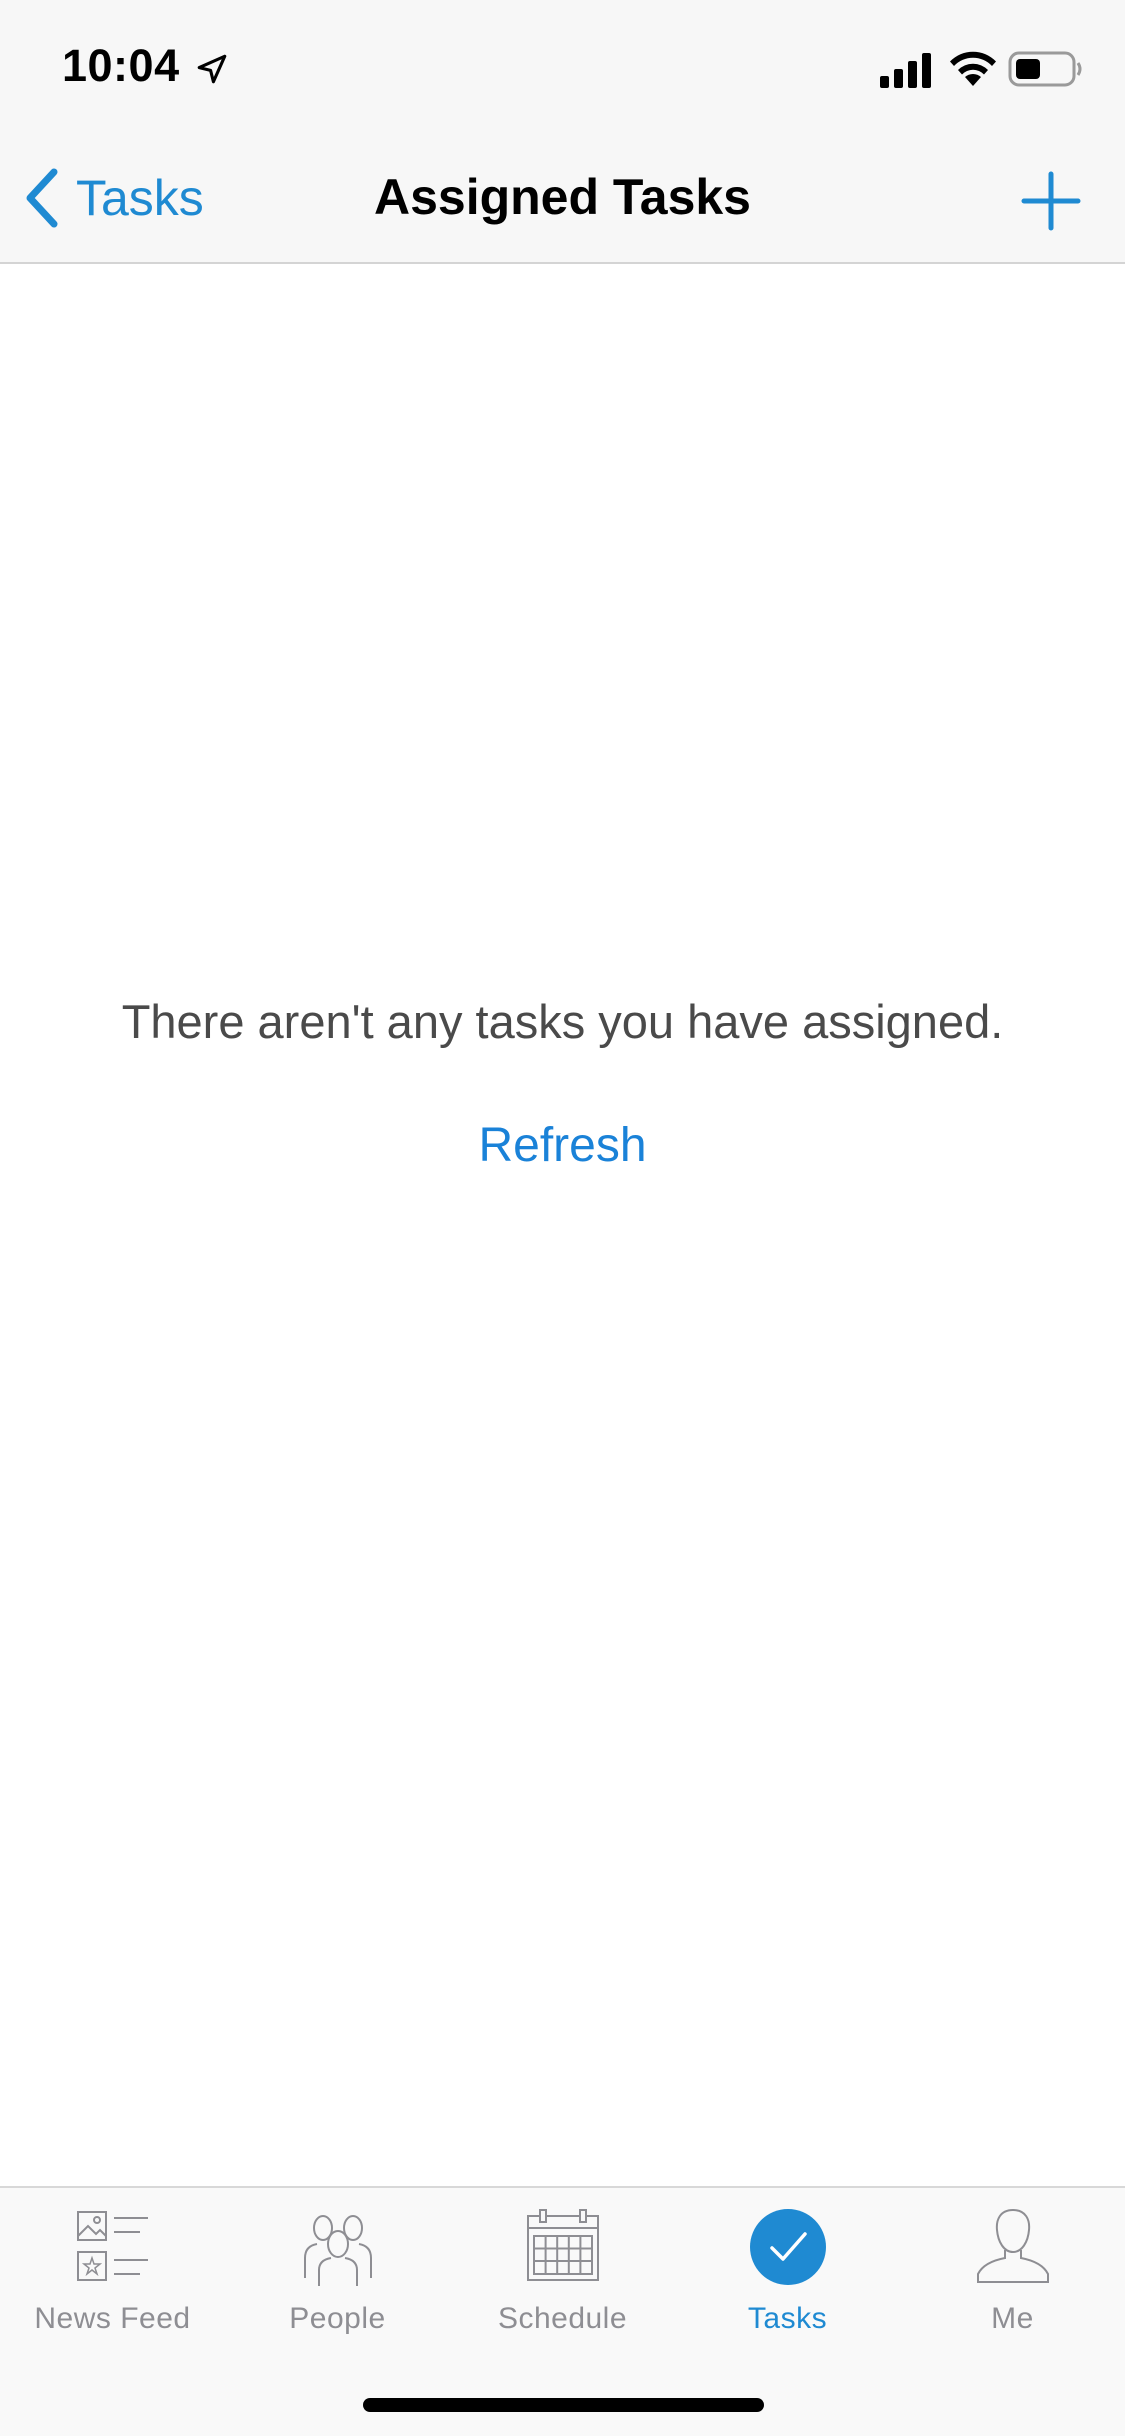  Describe the element at coordinates (1051, 201) in the screenshot. I see `plus-icon` at that location.